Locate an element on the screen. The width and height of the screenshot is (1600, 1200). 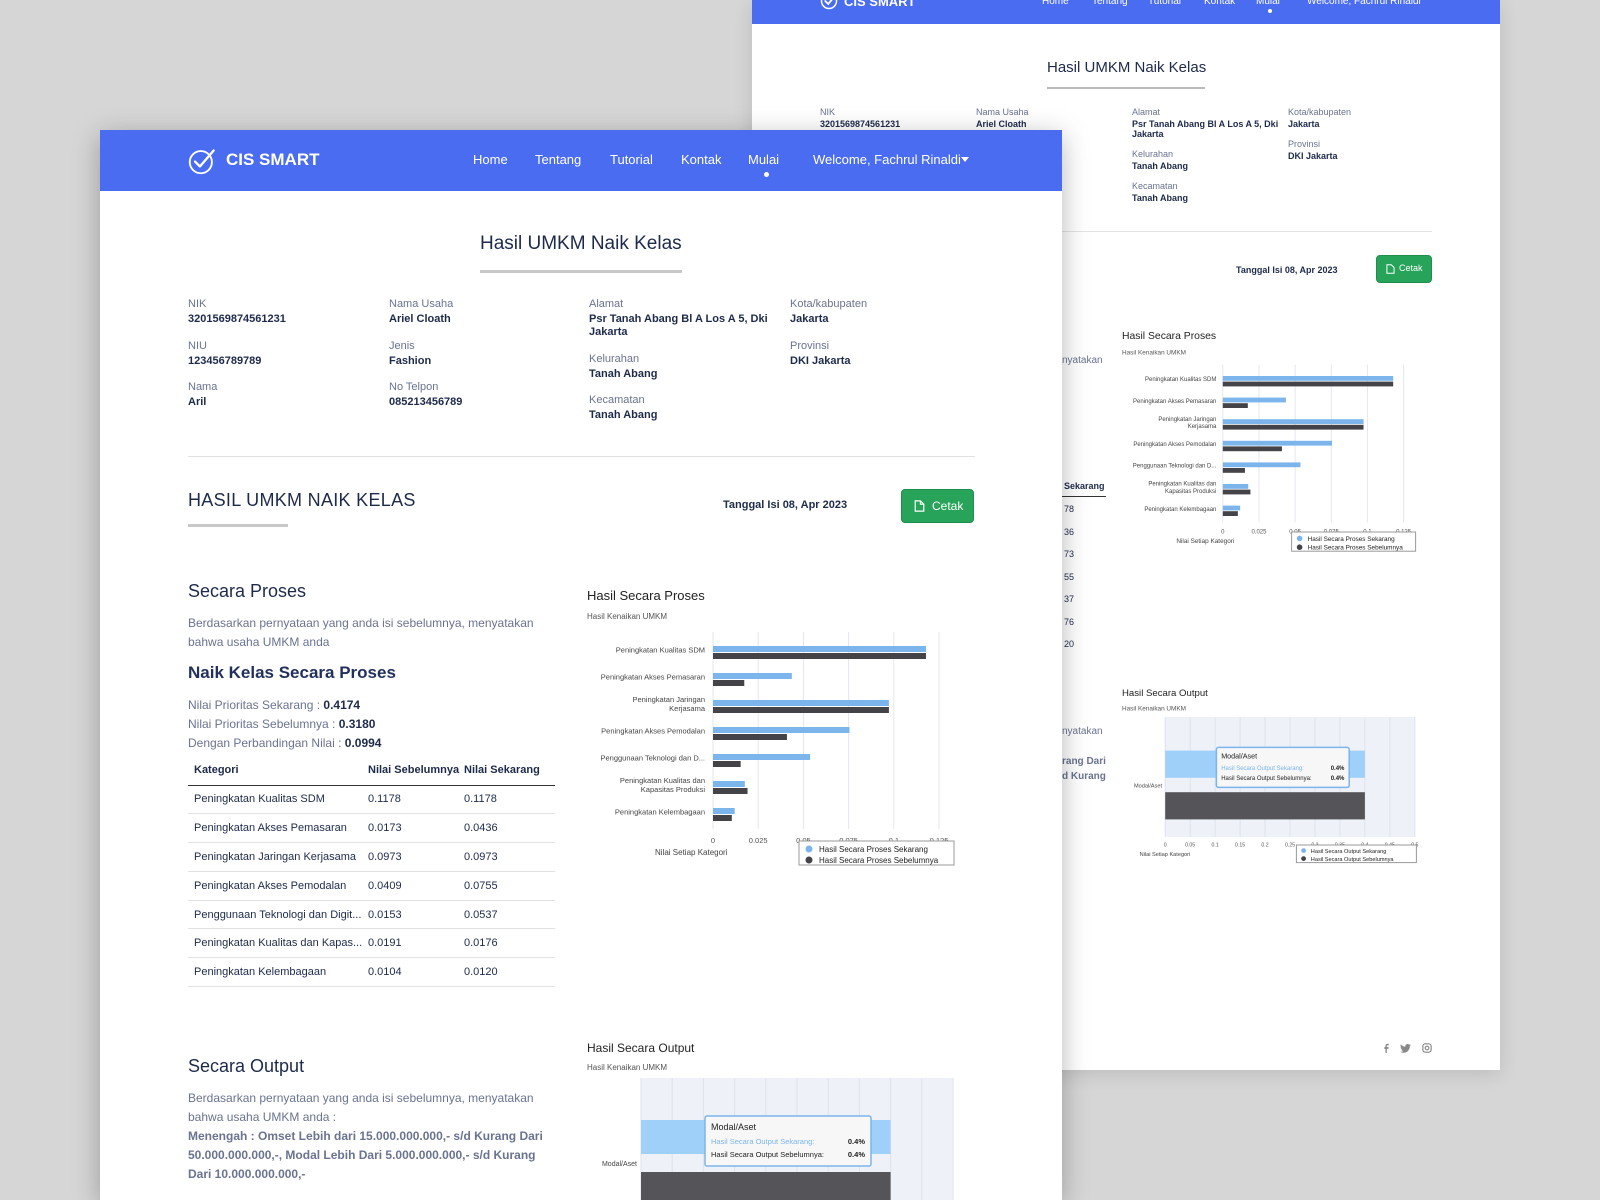
table-cell-kategori: Peningkatan Akses Pemasaran is located at coordinates (270, 828).